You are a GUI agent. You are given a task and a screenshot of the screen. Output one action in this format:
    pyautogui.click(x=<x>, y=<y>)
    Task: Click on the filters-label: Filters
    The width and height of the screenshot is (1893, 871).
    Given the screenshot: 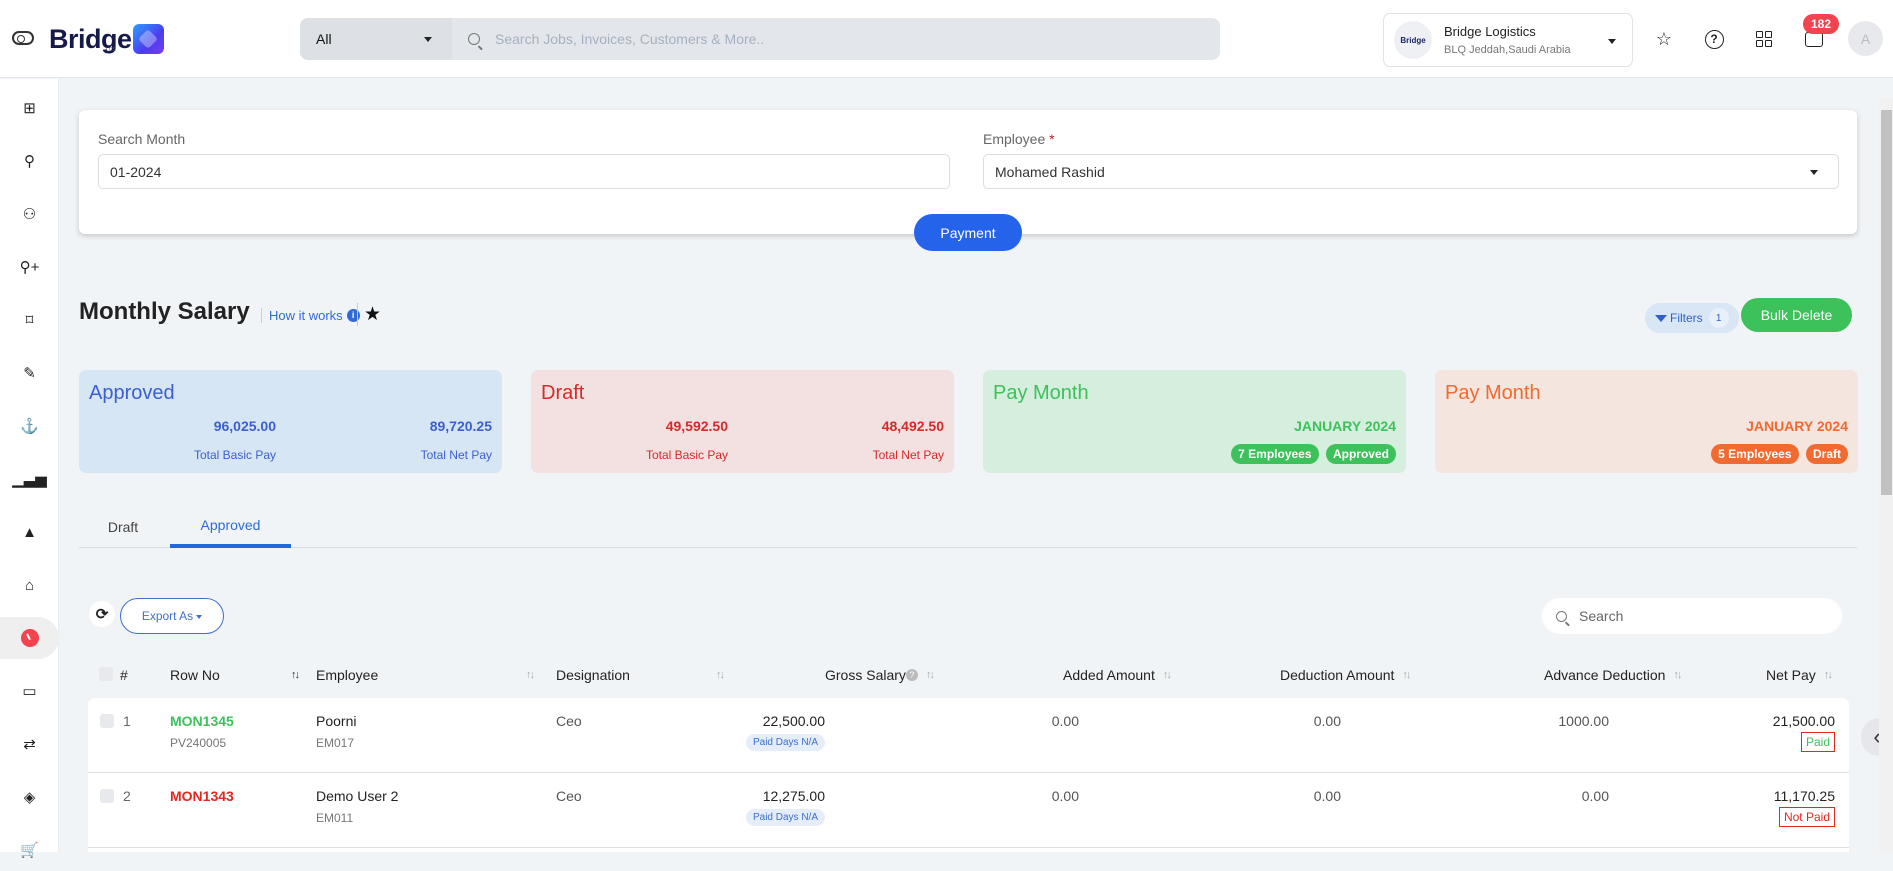 What is the action you would take?
    pyautogui.click(x=1686, y=318)
    